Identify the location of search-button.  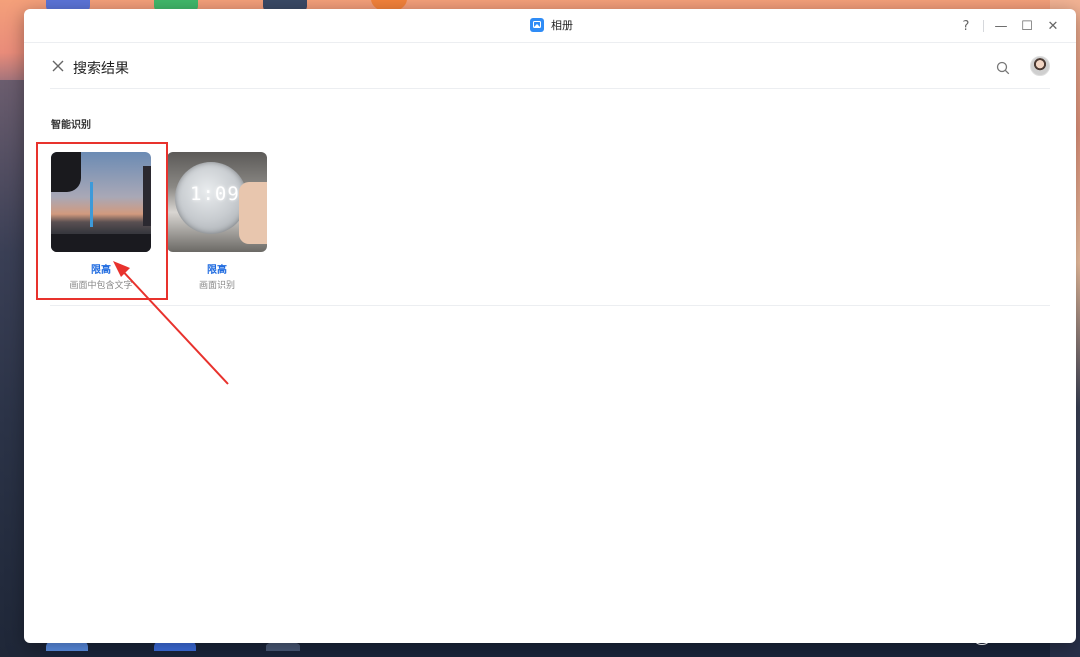
(1003, 67).